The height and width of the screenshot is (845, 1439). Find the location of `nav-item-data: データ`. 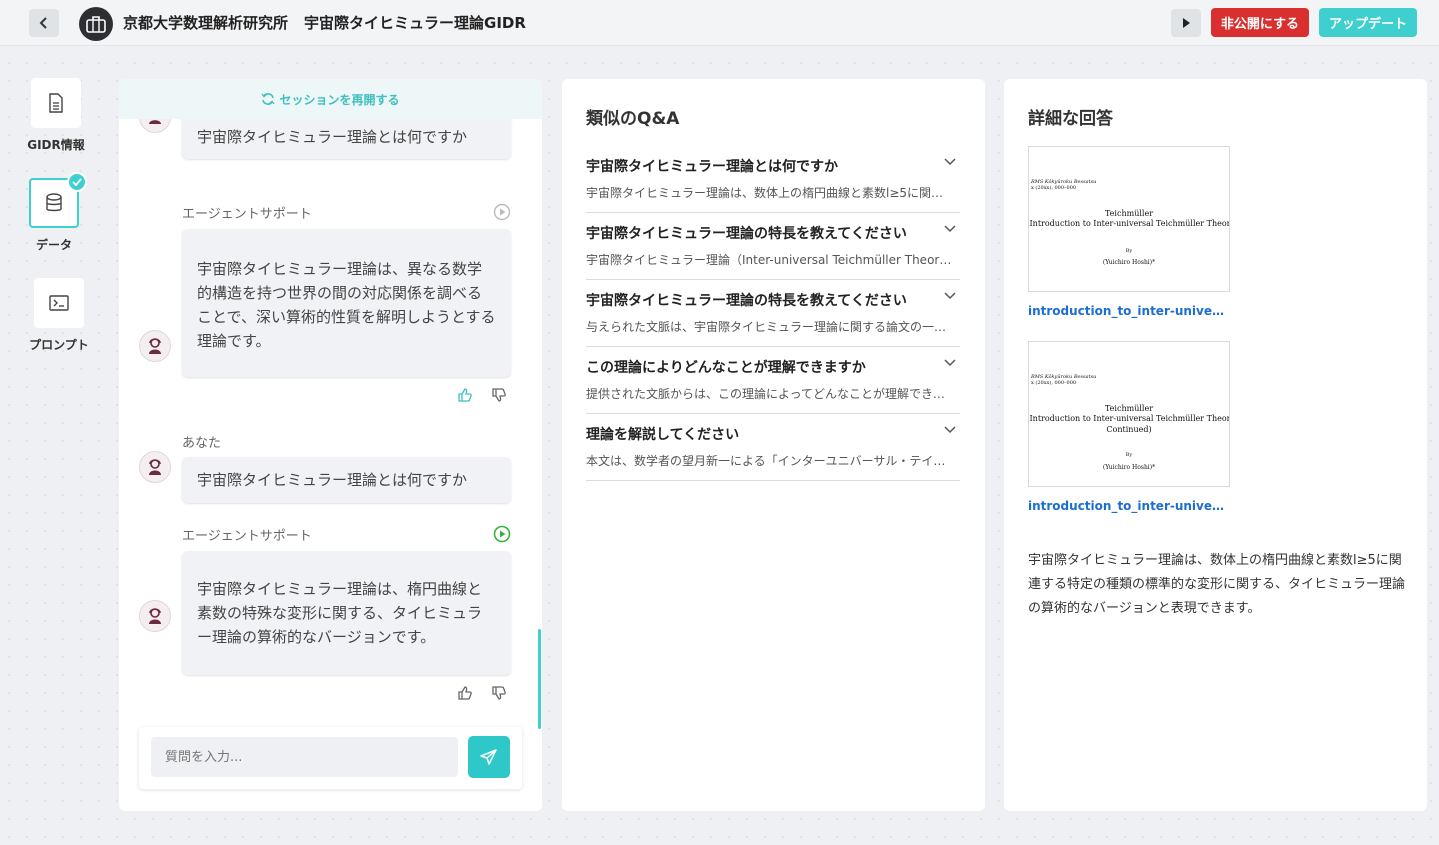

nav-item-data: データ is located at coordinates (54, 212).